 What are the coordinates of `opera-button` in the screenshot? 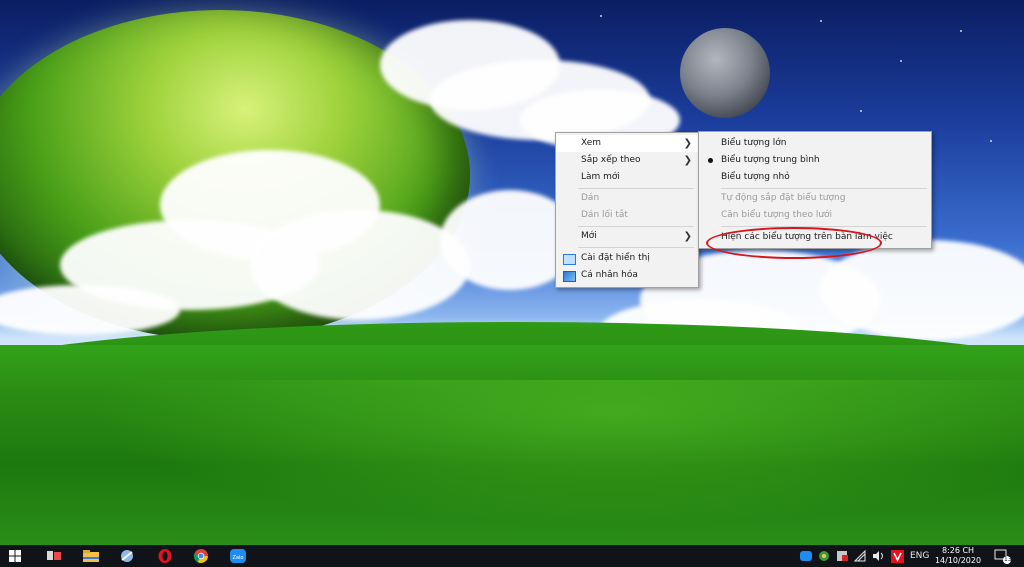 It's located at (165, 556).